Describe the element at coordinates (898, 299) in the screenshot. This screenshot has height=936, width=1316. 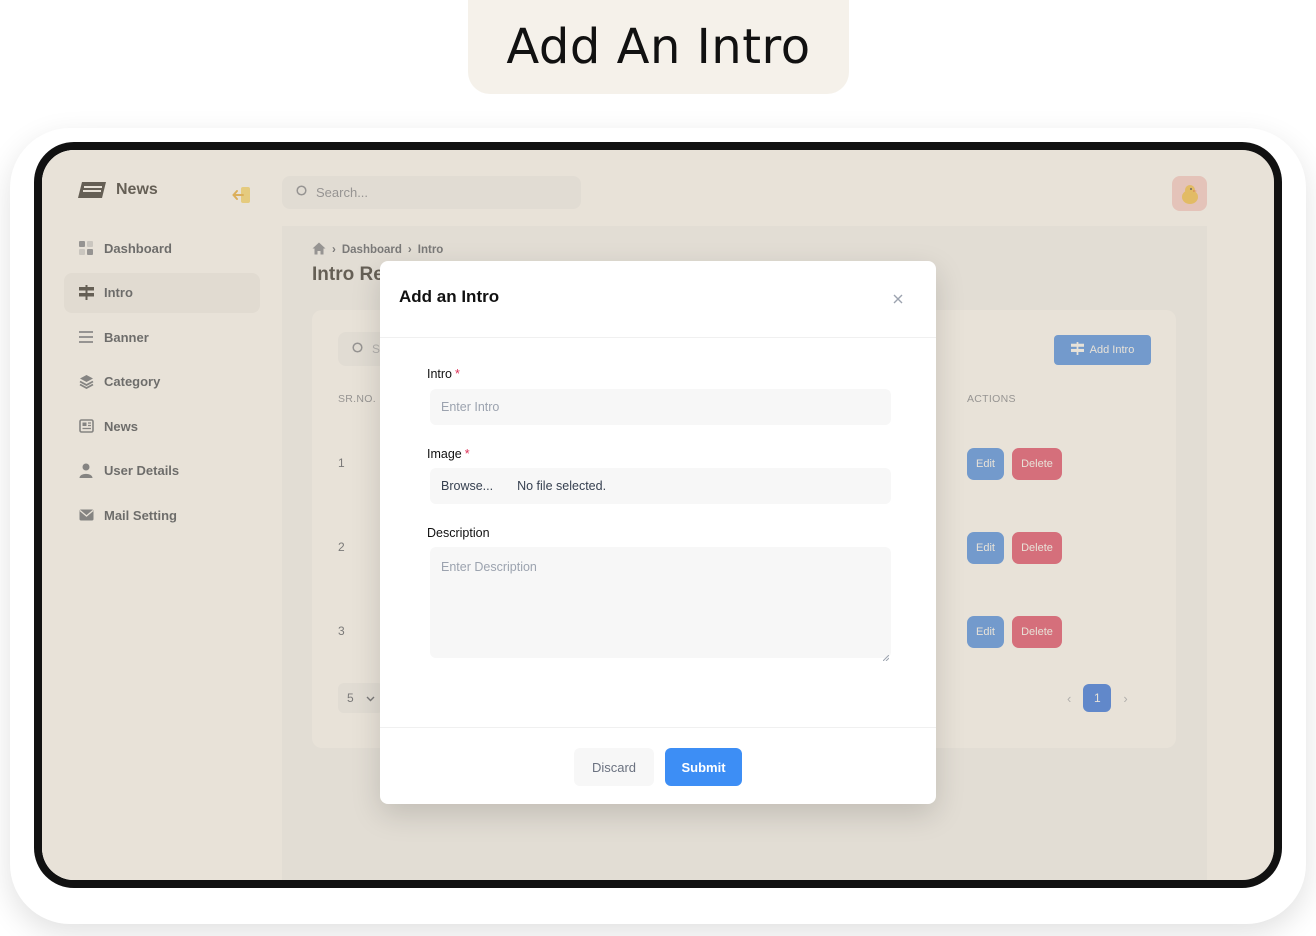
I see `close-icon` at that location.